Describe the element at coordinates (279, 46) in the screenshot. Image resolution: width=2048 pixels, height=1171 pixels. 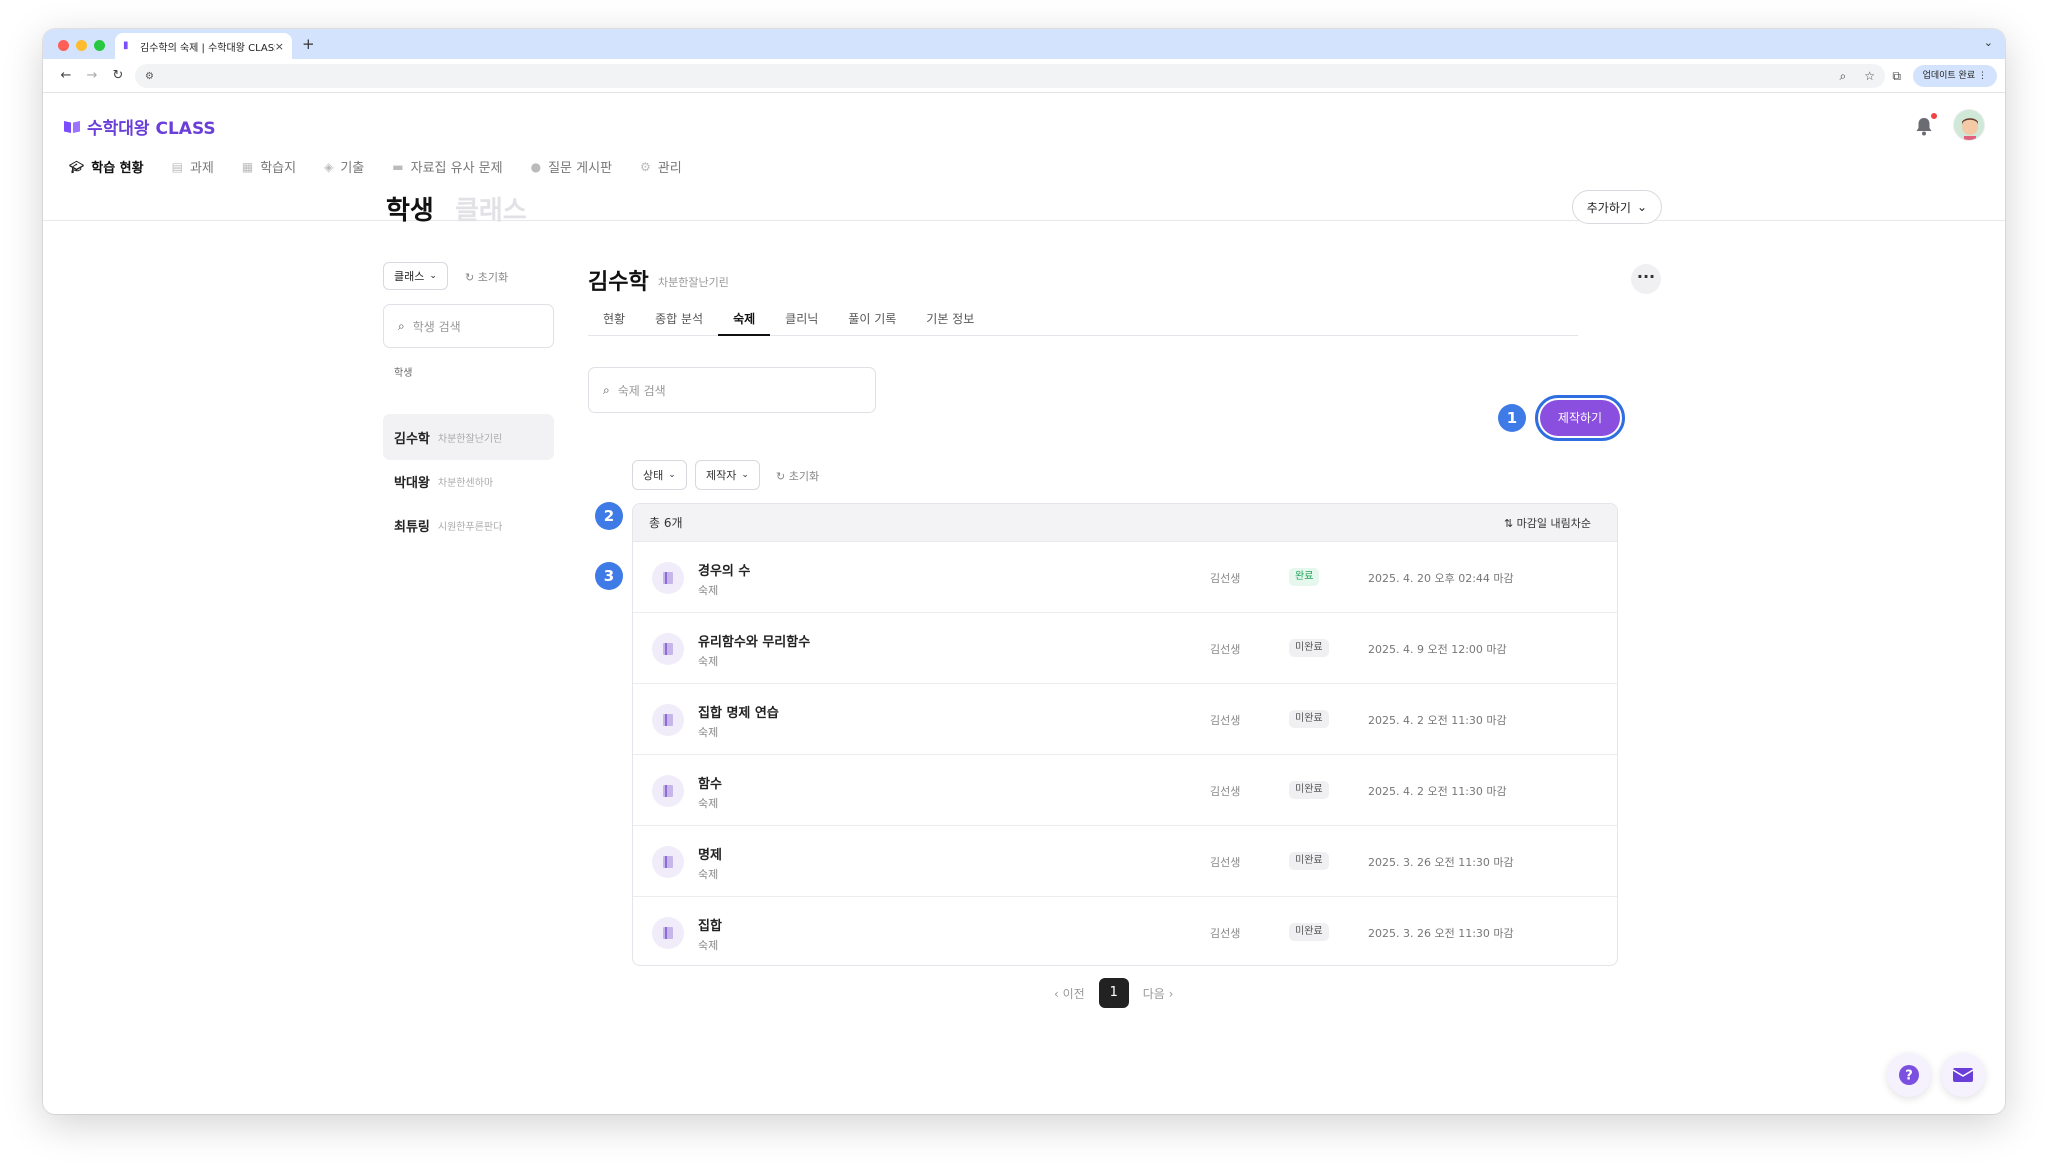
I see `tab-close-icon: ×` at that location.